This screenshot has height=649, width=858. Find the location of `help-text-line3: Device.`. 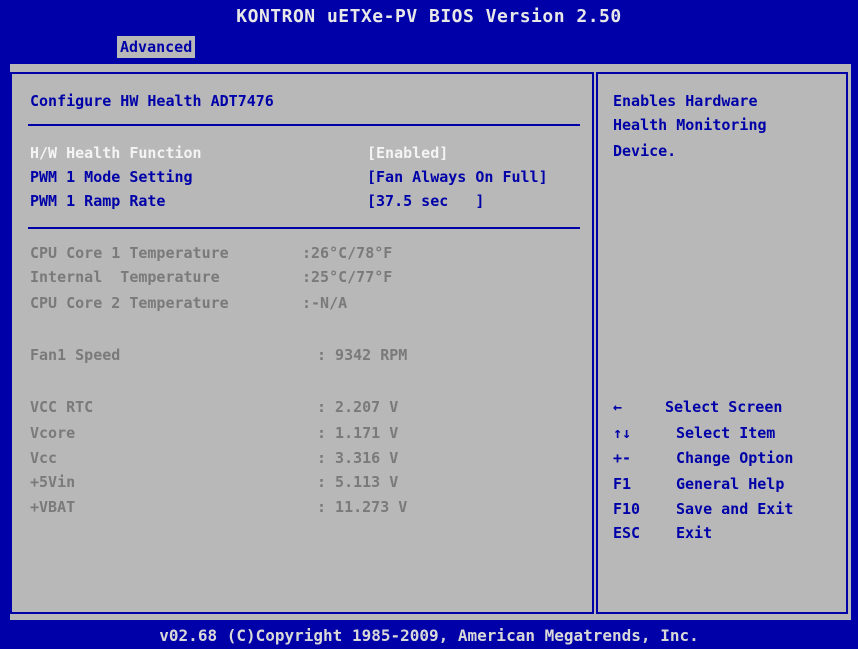

help-text-line3: Device. is located at coordinates (645, 151).